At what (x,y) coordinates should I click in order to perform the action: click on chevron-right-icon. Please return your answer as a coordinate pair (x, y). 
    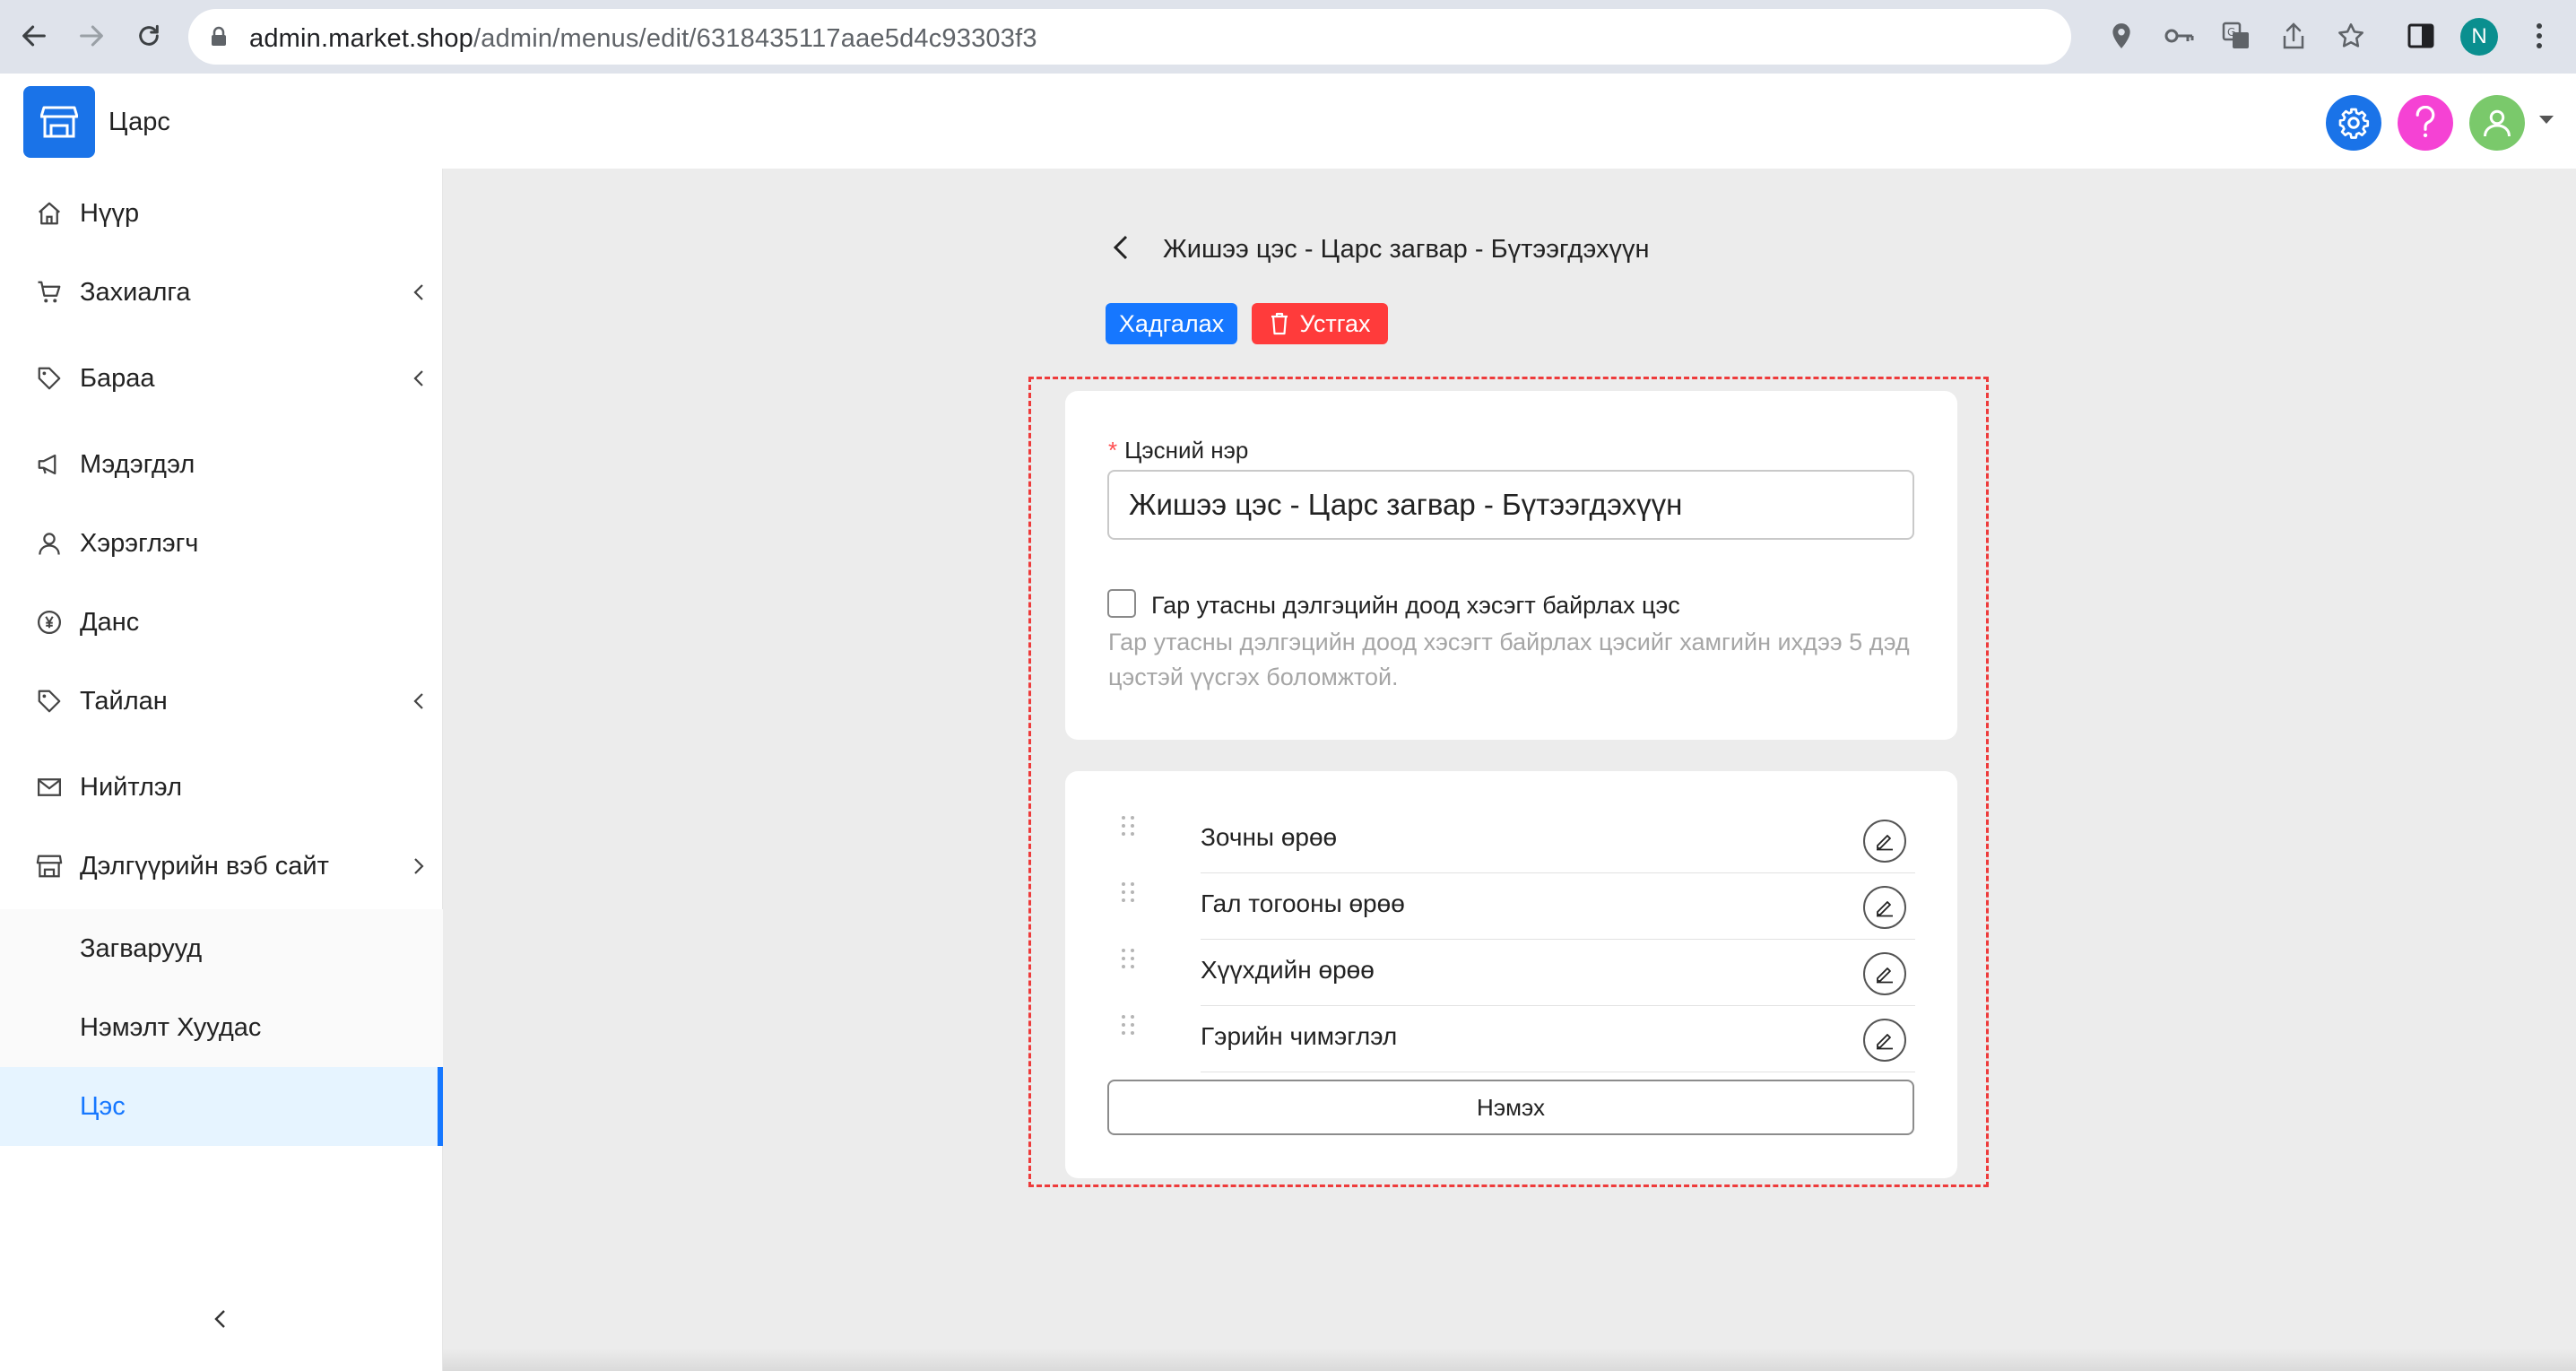
    Looking at the image, I should click on (418, 866).